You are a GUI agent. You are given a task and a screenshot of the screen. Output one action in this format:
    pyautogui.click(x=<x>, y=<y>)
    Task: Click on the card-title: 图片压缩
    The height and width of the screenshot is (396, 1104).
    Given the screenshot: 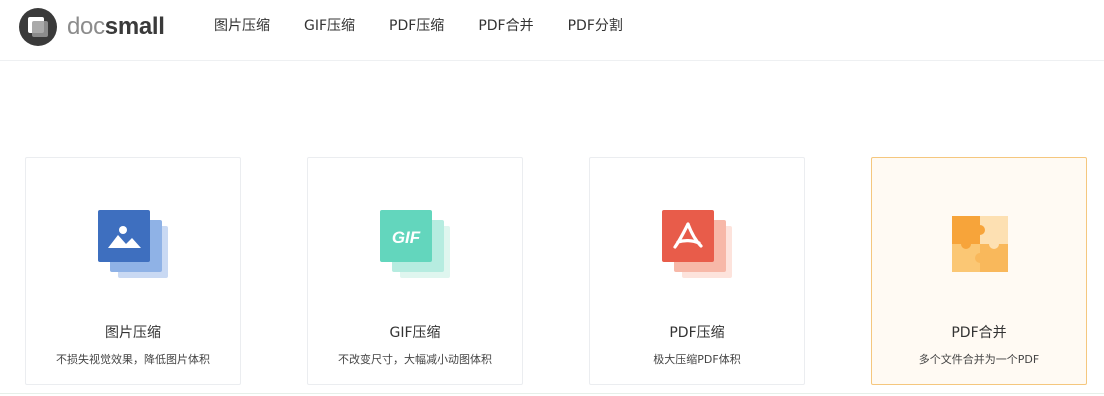 What is the action you would take?
    pyautogui.click(x=133, y=333)
    